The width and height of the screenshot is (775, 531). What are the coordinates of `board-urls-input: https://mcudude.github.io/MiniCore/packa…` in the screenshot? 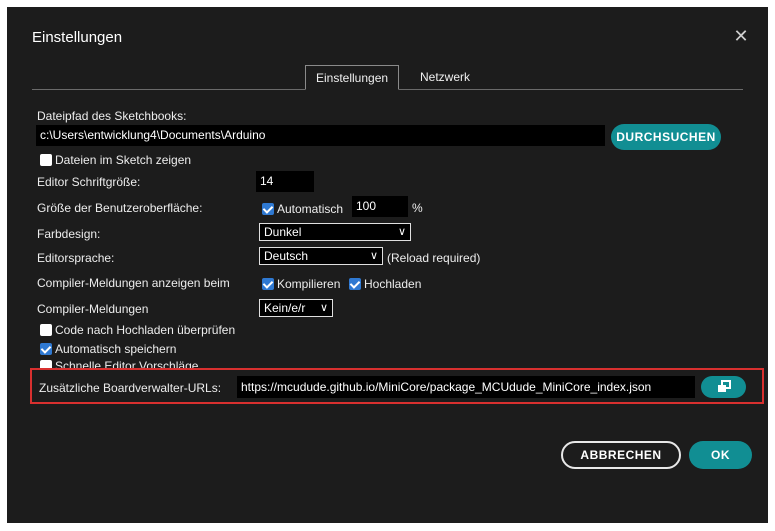 It's located at (466, 387).